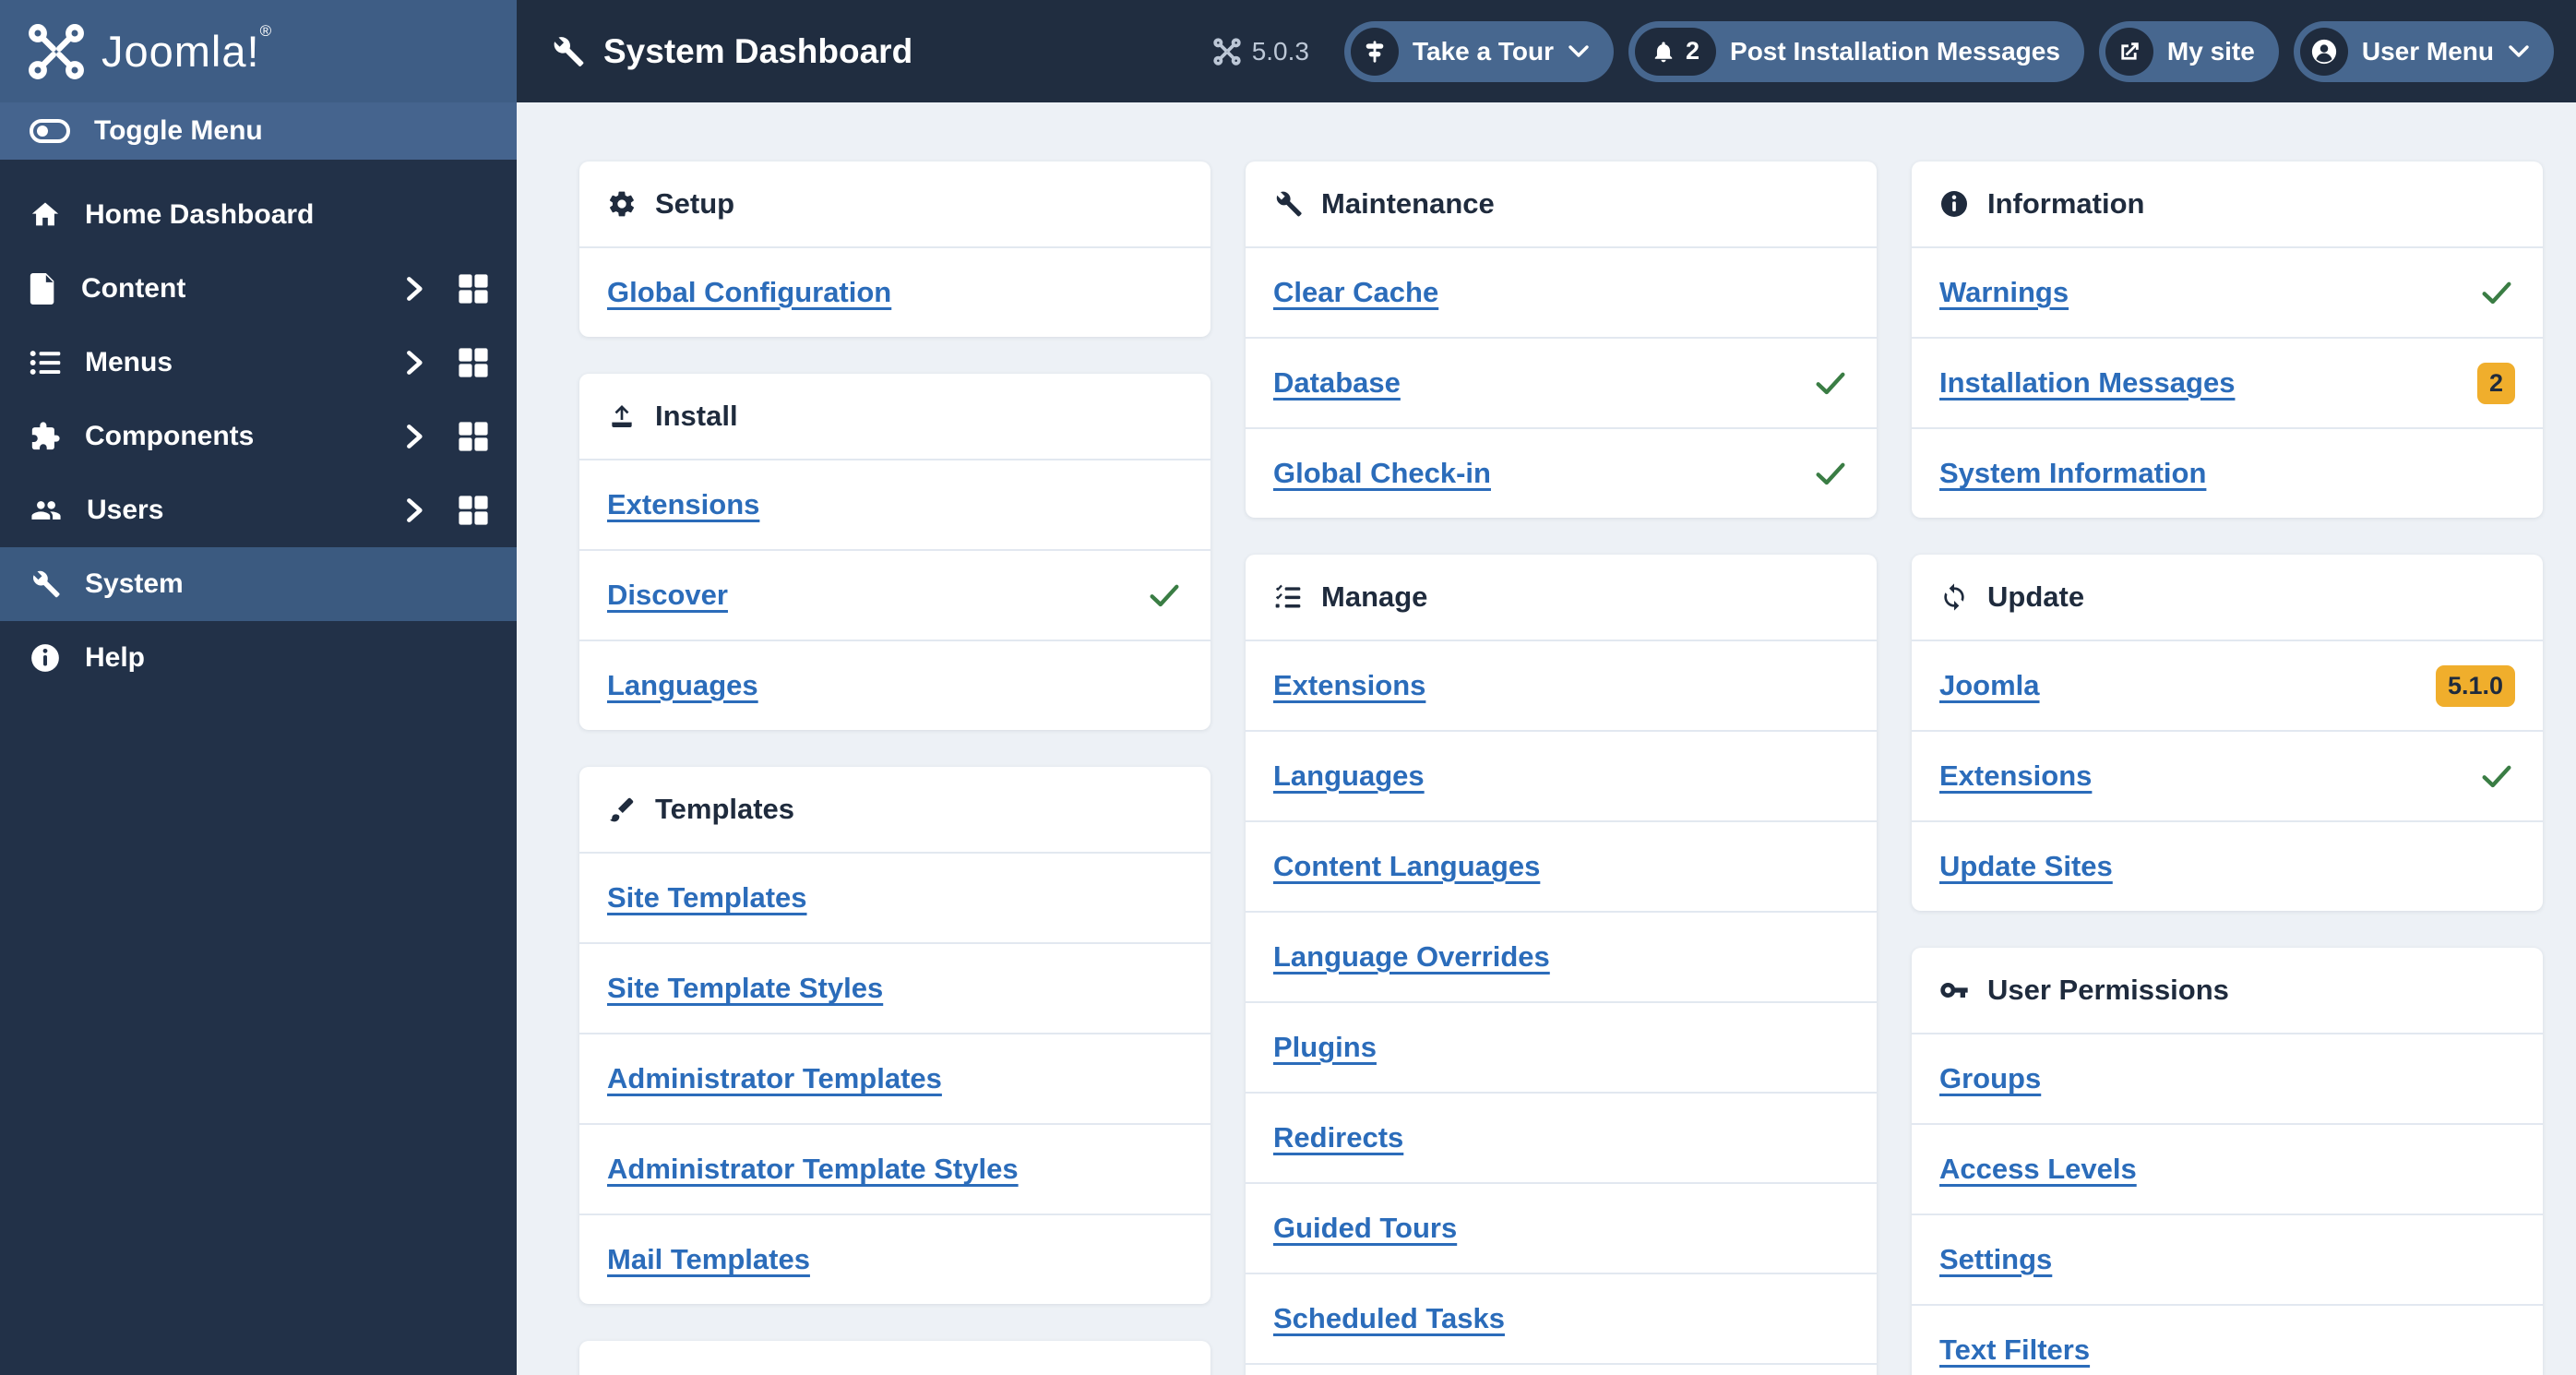 This screenshot has height=1375, width=2576. What do you see at coordinates (895, 685) in the screenshot?
I see `card-row: Languages` at bounding box center [895, 685].